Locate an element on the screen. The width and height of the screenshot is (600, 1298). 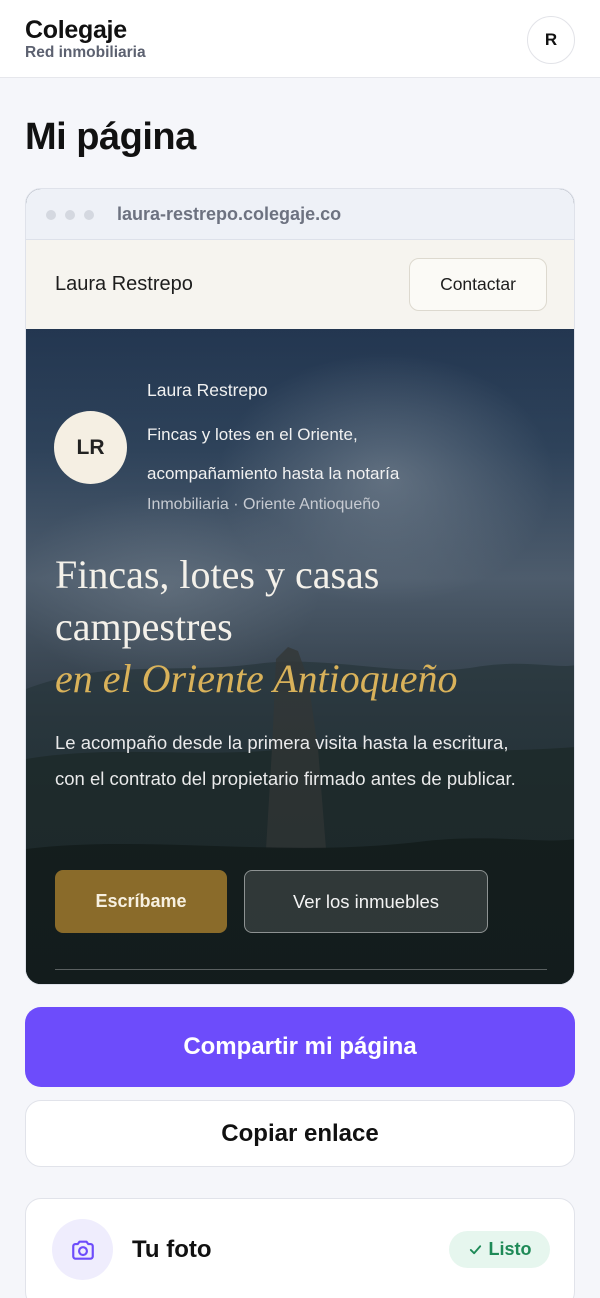
browser-bar: laura-restrepo.colegaje.co is located at coordinates (300, 214).